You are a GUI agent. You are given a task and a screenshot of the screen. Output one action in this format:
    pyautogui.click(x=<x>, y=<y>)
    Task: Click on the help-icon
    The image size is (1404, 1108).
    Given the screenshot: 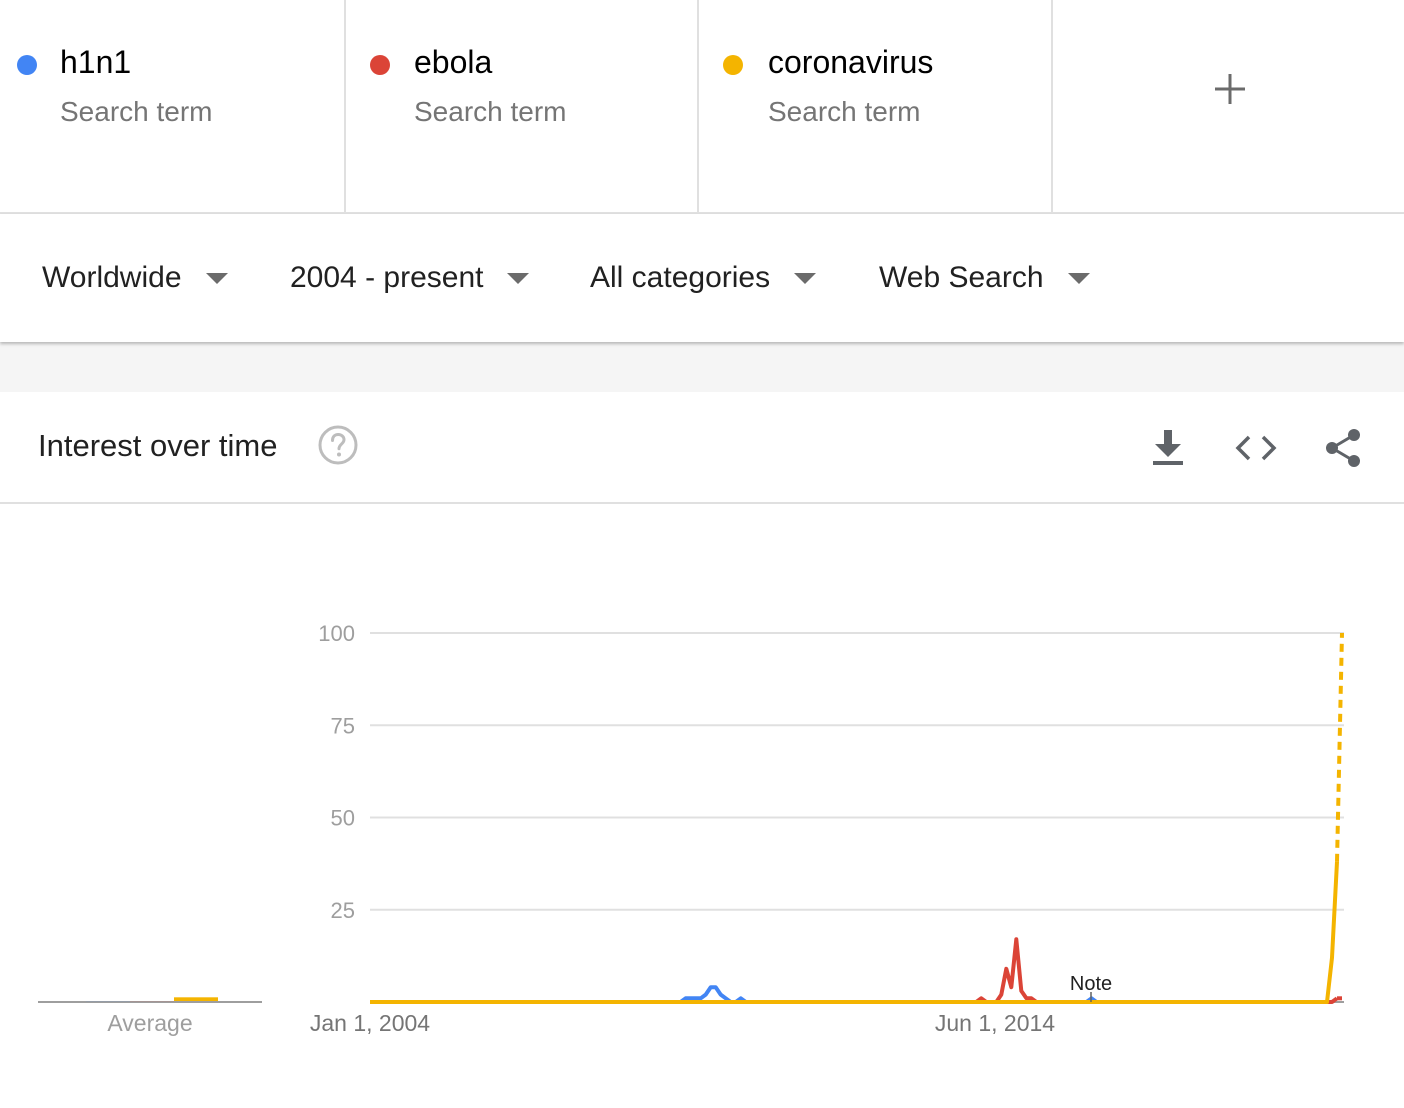 What is the action you would take?
    pyautogui.click(x=338, y=445)
    